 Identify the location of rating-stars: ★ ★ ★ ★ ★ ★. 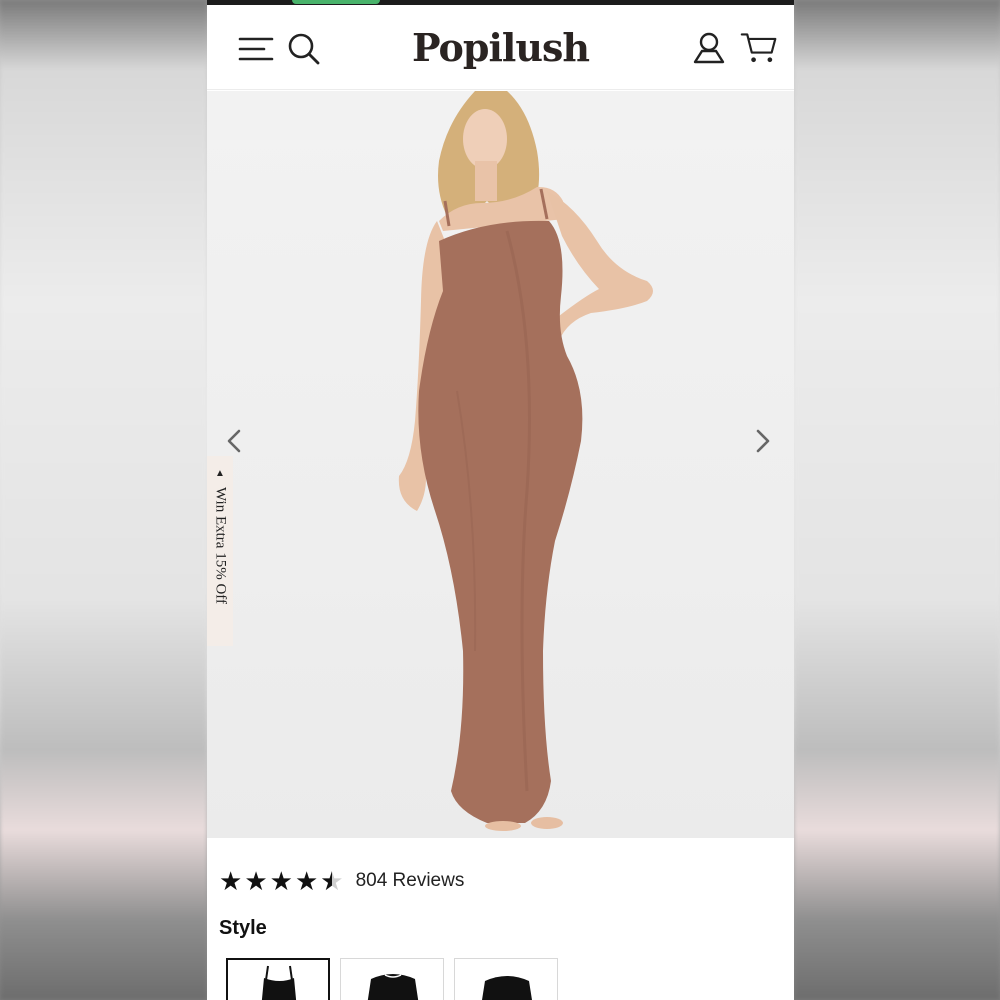
(281, 881).